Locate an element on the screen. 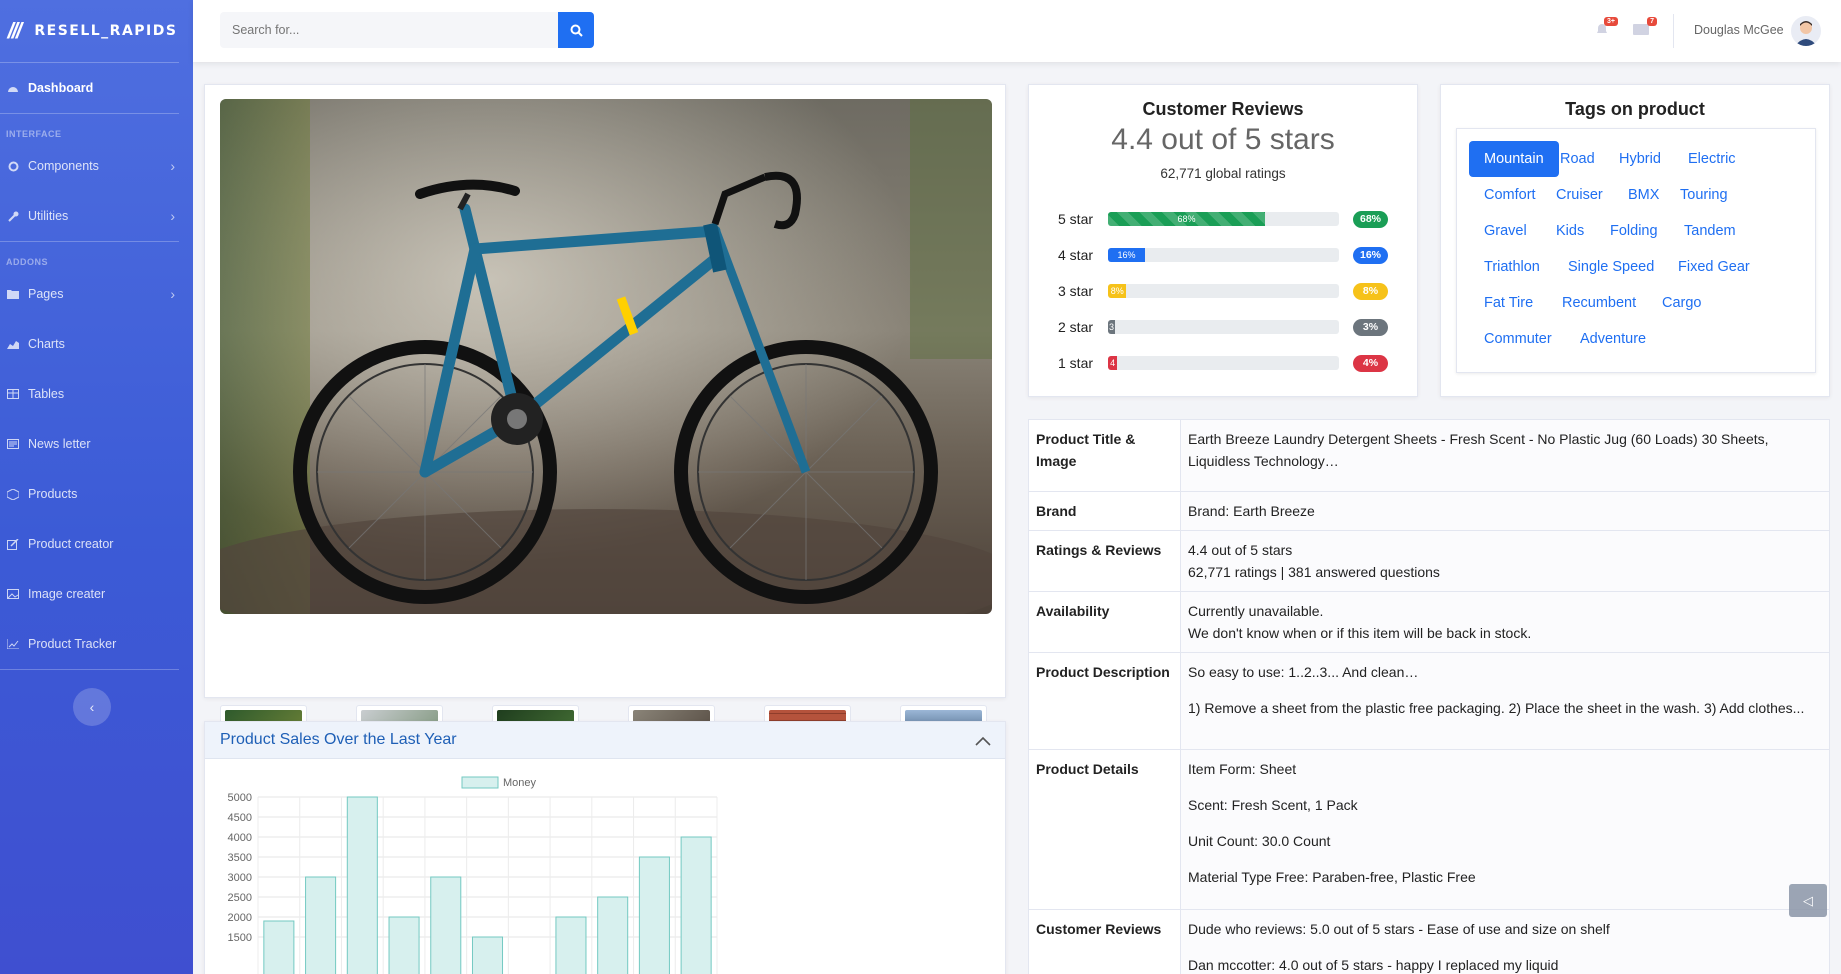  sales-chart-title: Product Sales Over the Last Year is located at coordinates (338, 739).